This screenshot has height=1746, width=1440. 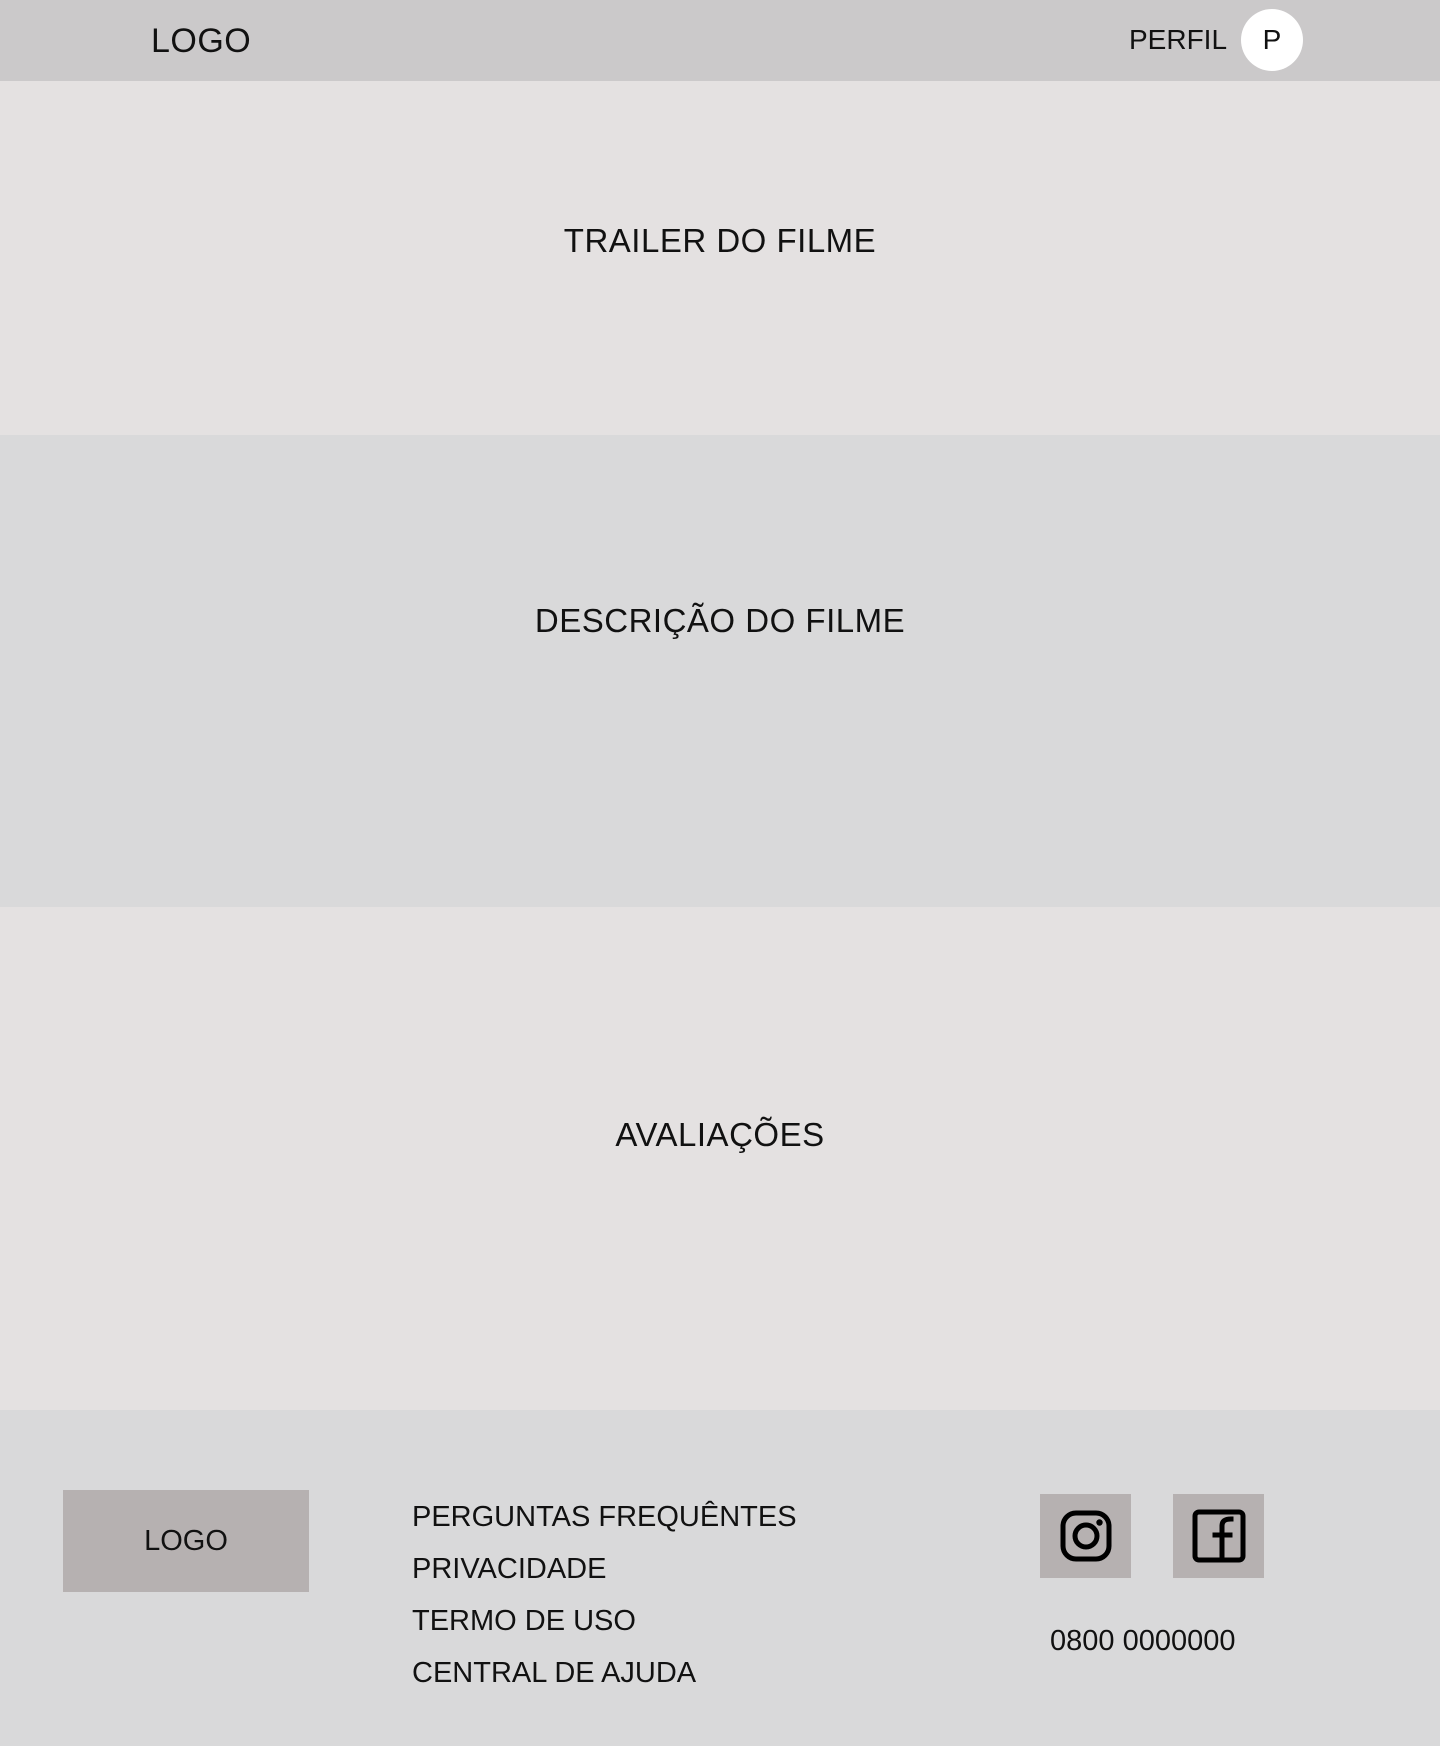 I want to click on trailer-title: TRAILER DO FILME, so click(x=720, y=240).